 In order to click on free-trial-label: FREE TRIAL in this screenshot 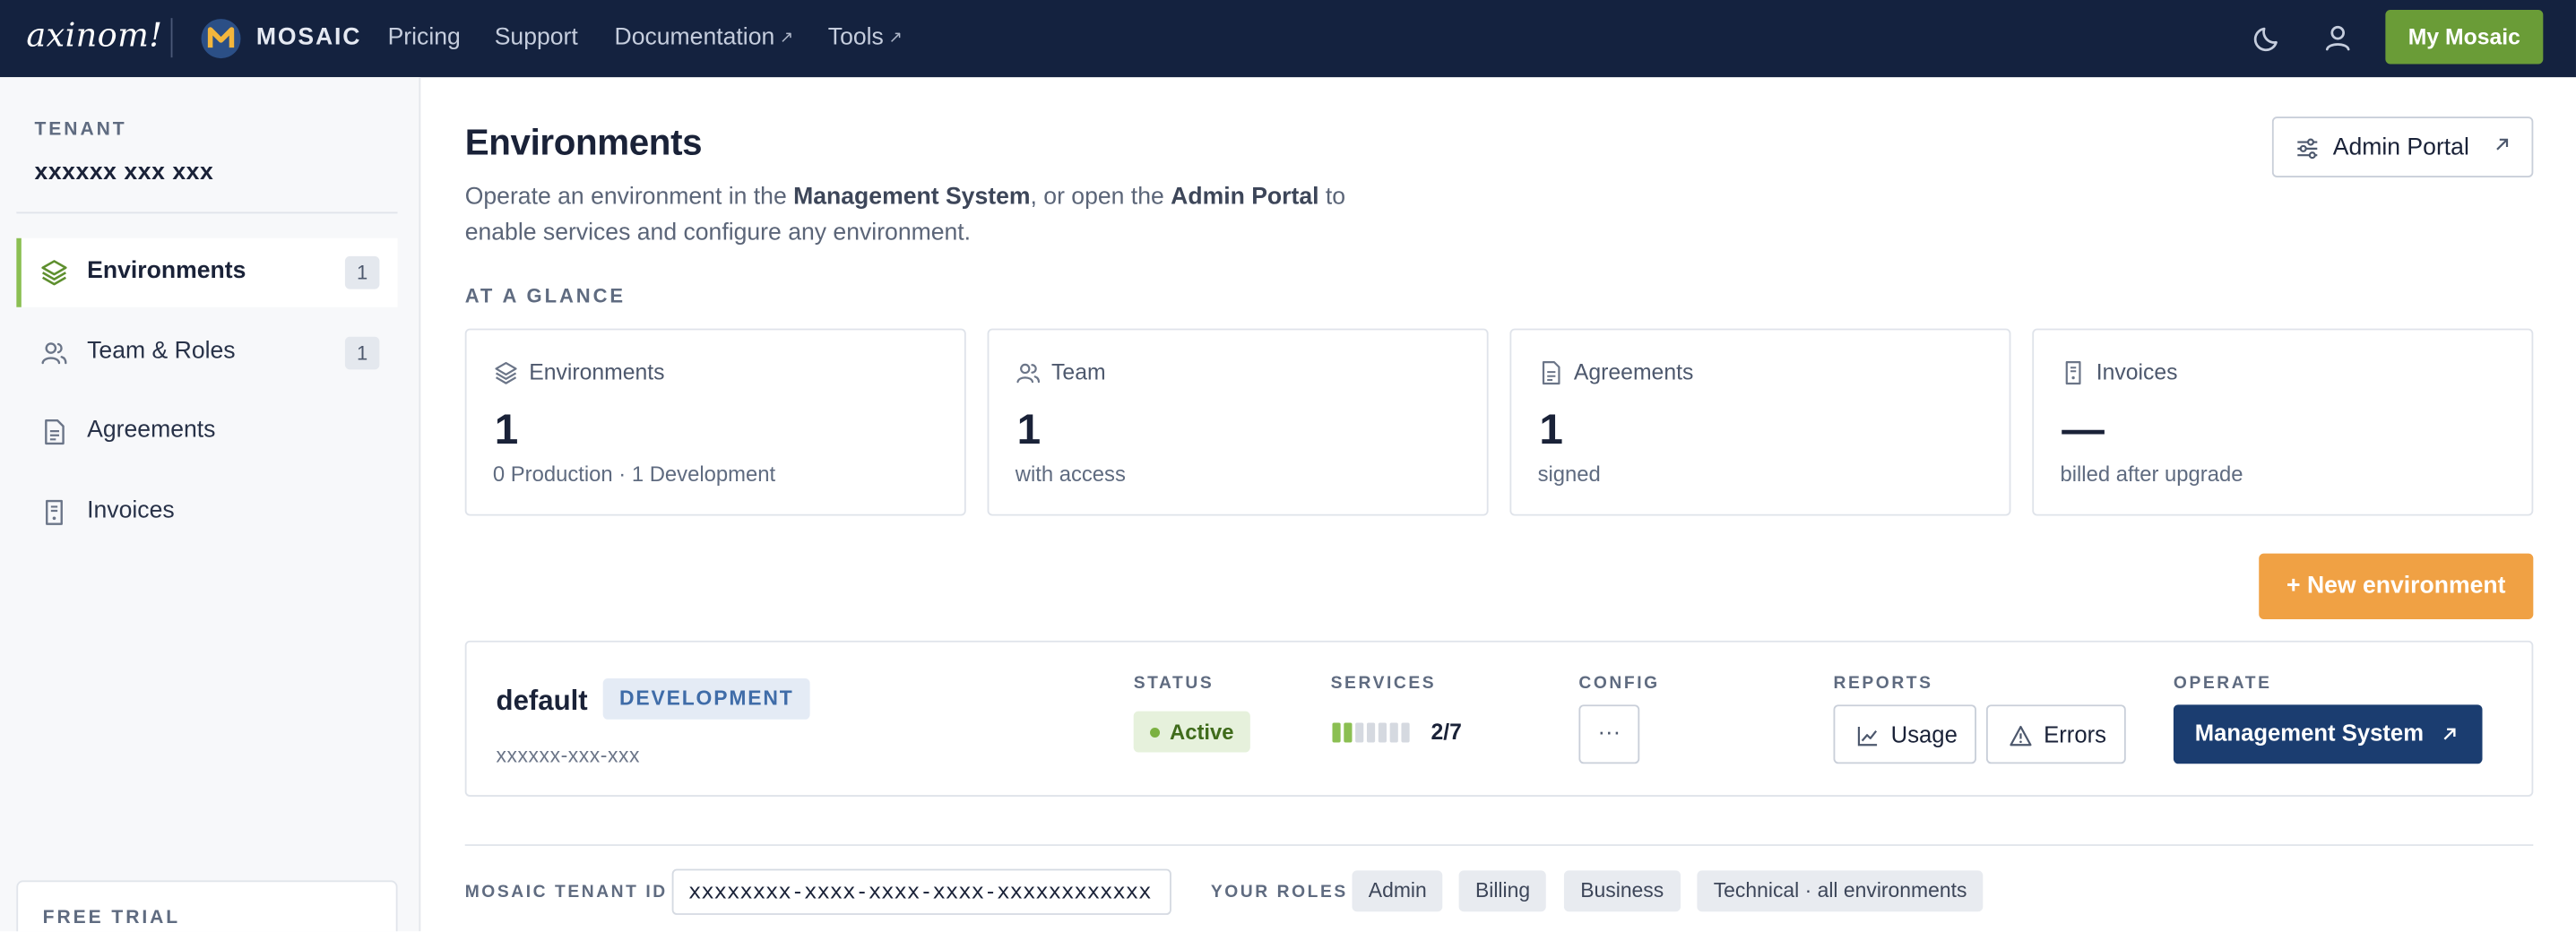, I will do `click(111, 918)`.